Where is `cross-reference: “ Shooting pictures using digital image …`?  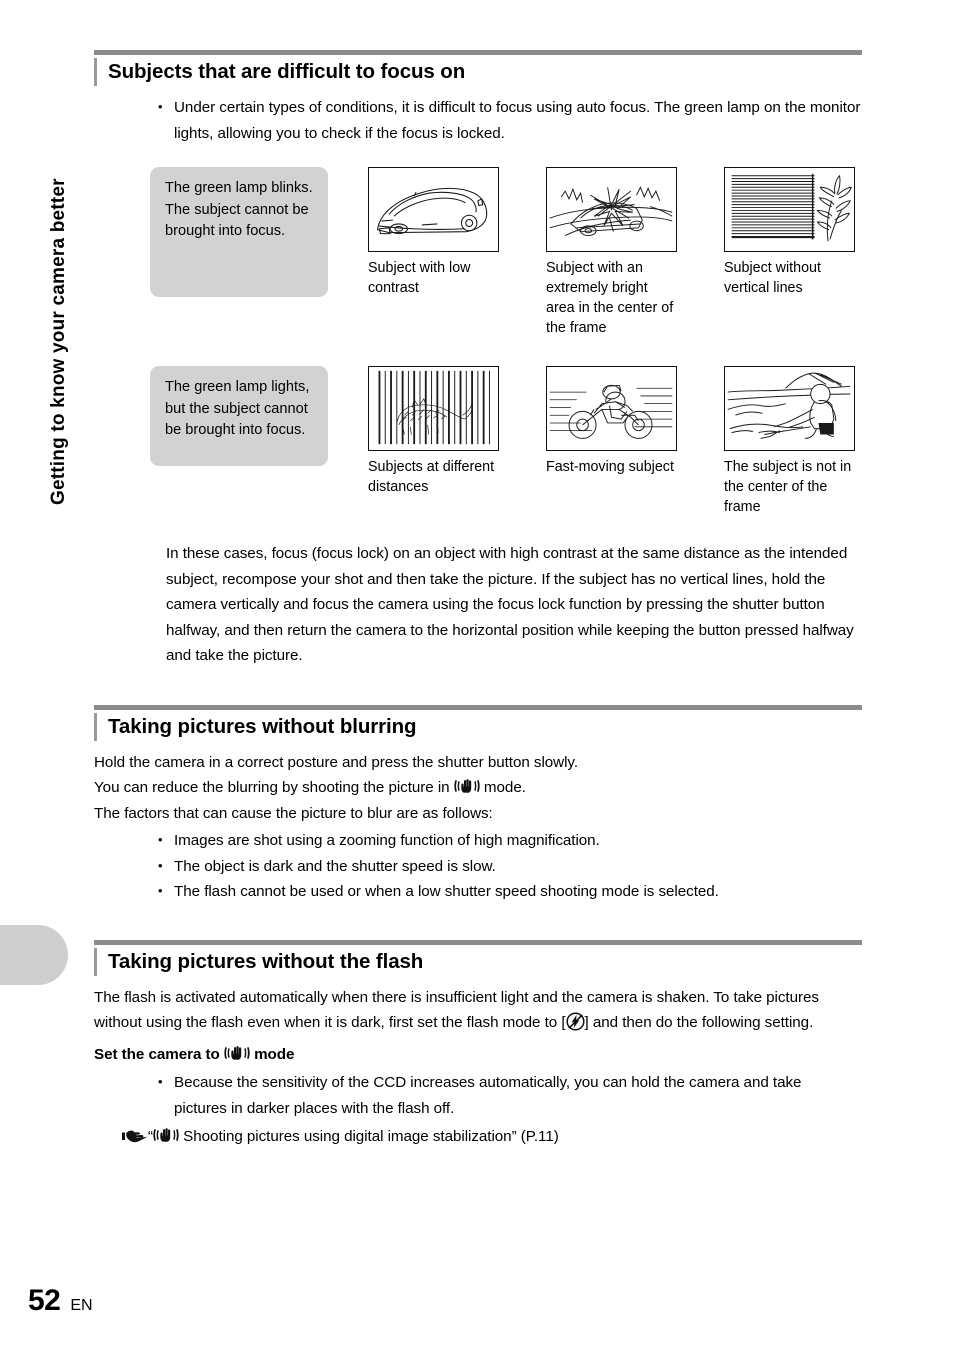
cross-reference: “ Shooting pictures using digital image … is located at coordinates (494, 1137).